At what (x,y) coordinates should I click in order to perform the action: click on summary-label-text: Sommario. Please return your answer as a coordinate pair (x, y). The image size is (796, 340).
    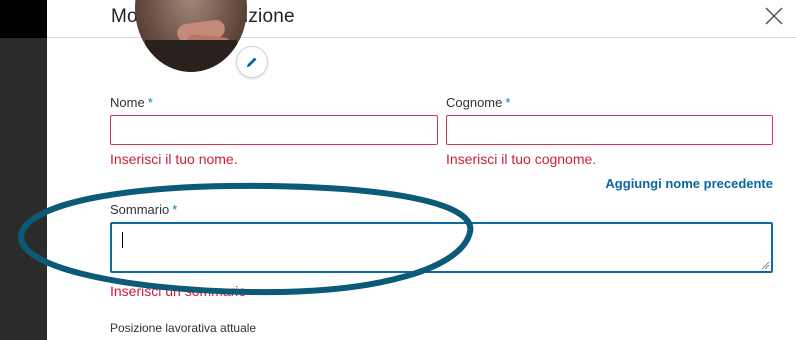
    Looking at the image, I should click on (140, 209).